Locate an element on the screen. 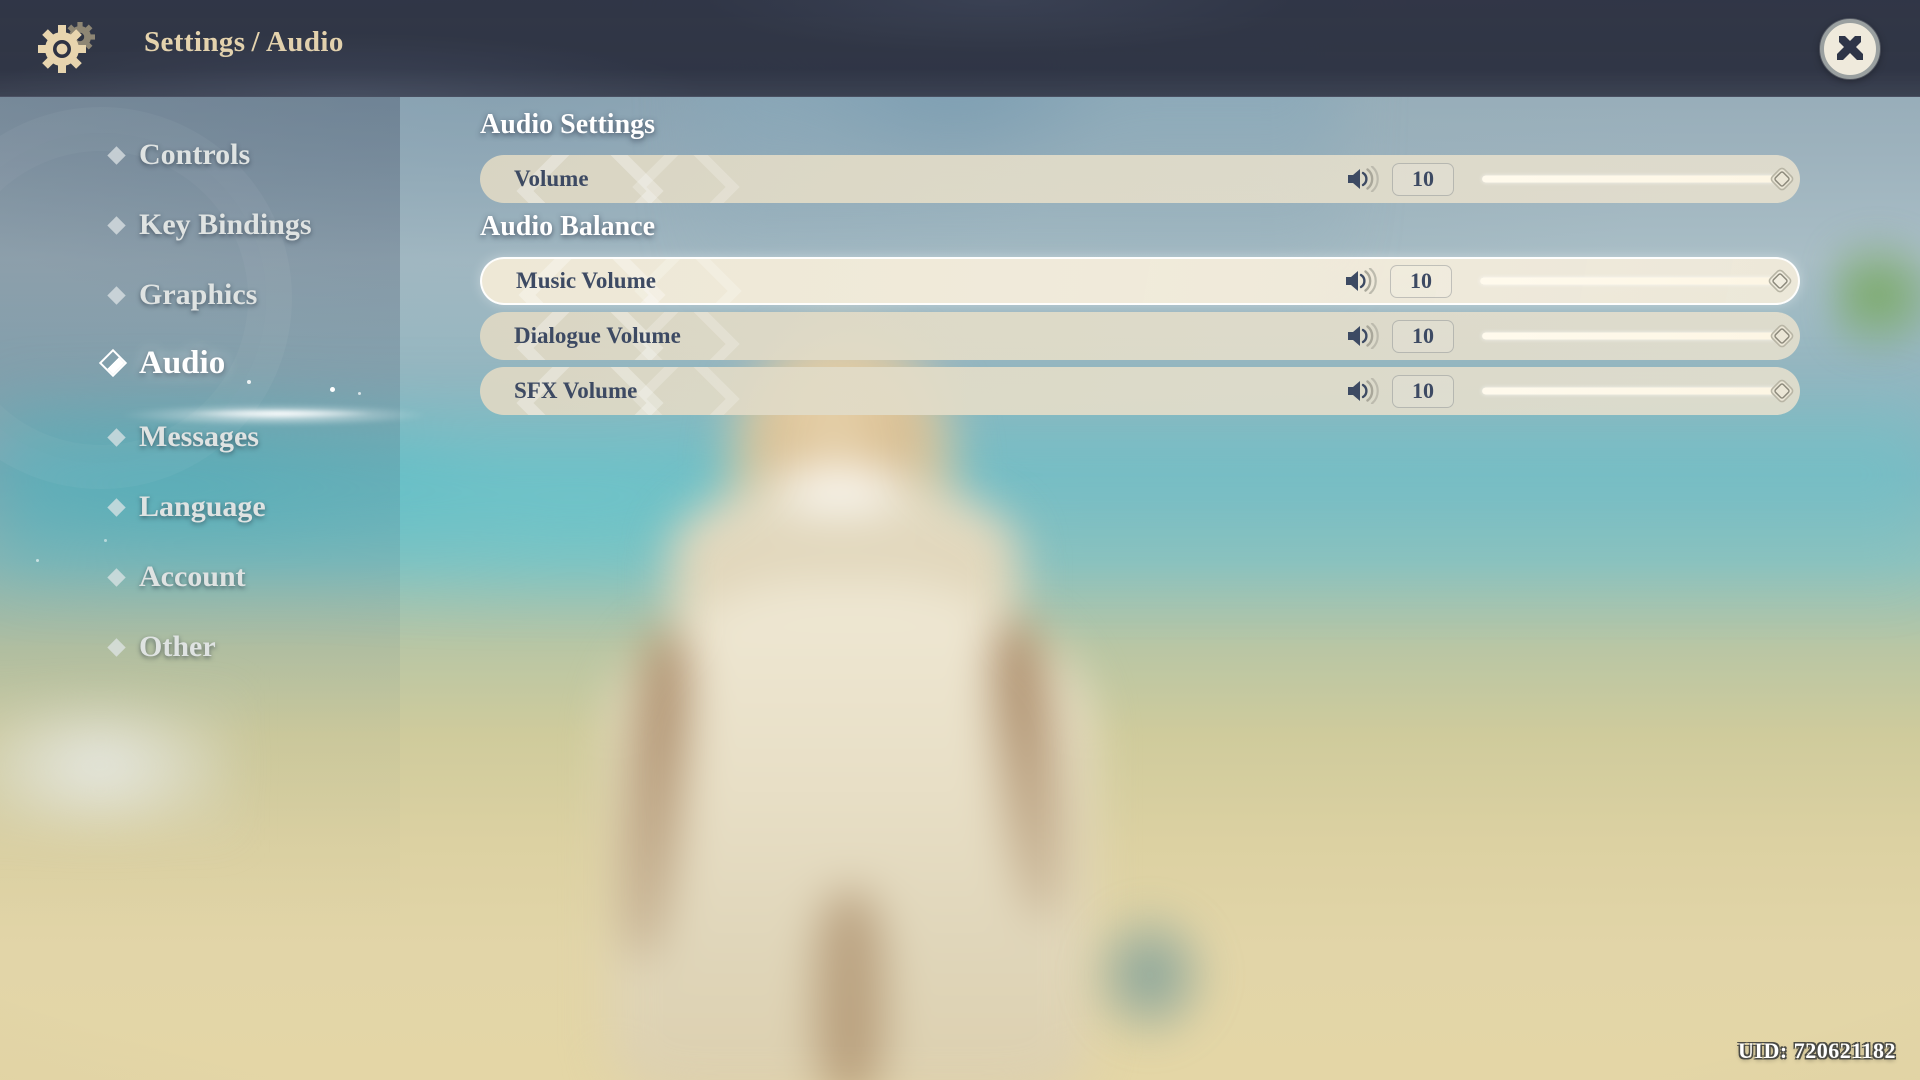 The height and width of the screenshot is (1080, 1920). sidebar-item-label: Graphics is located at coordinates (198, 294).